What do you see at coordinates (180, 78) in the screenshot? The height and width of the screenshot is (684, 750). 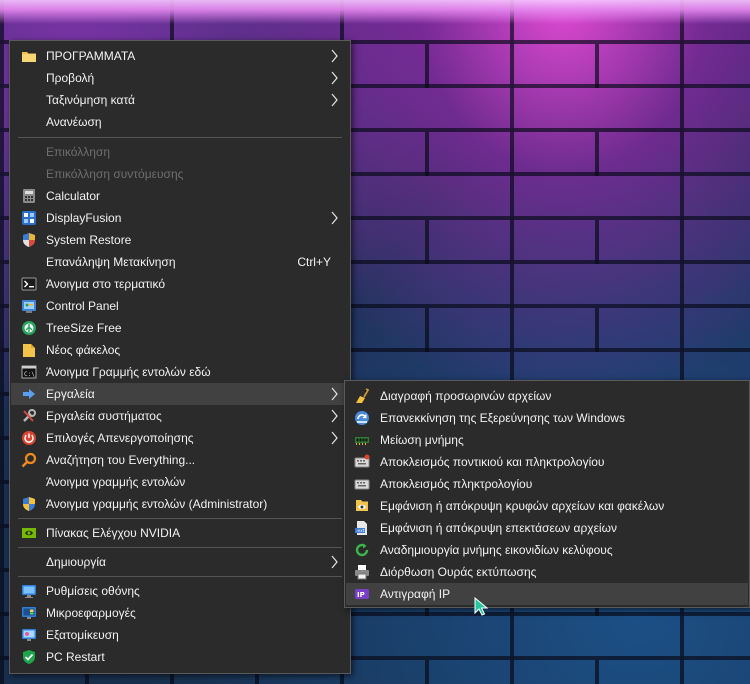 I see `menu-item-view: Προβολή` at bounding box center [180, 78].